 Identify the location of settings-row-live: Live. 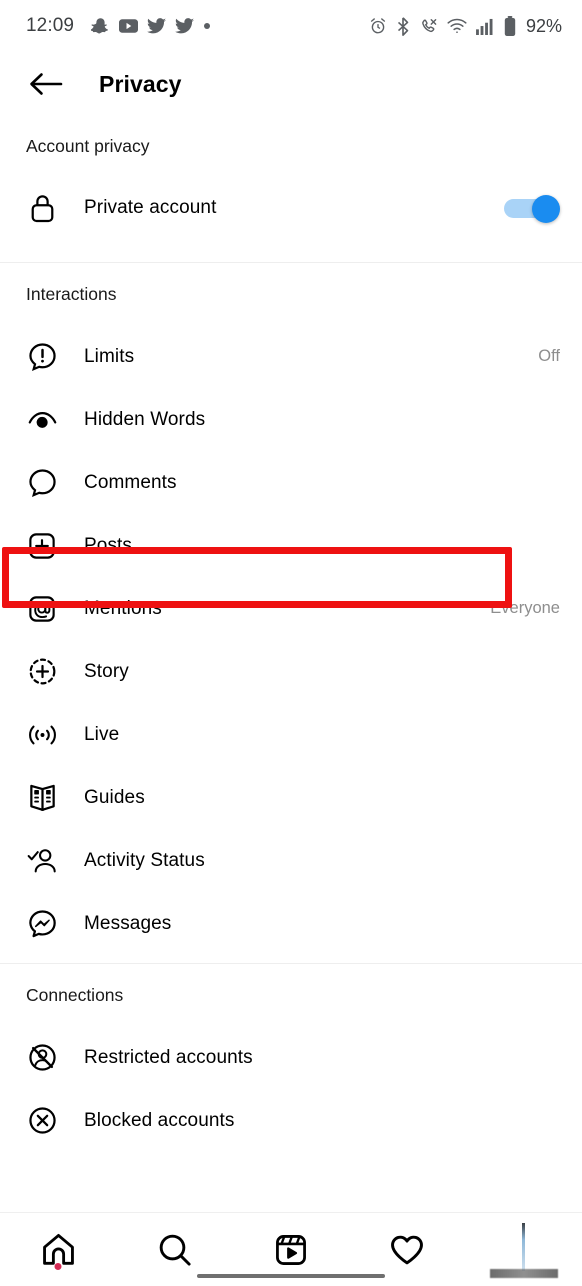
(291, 734).